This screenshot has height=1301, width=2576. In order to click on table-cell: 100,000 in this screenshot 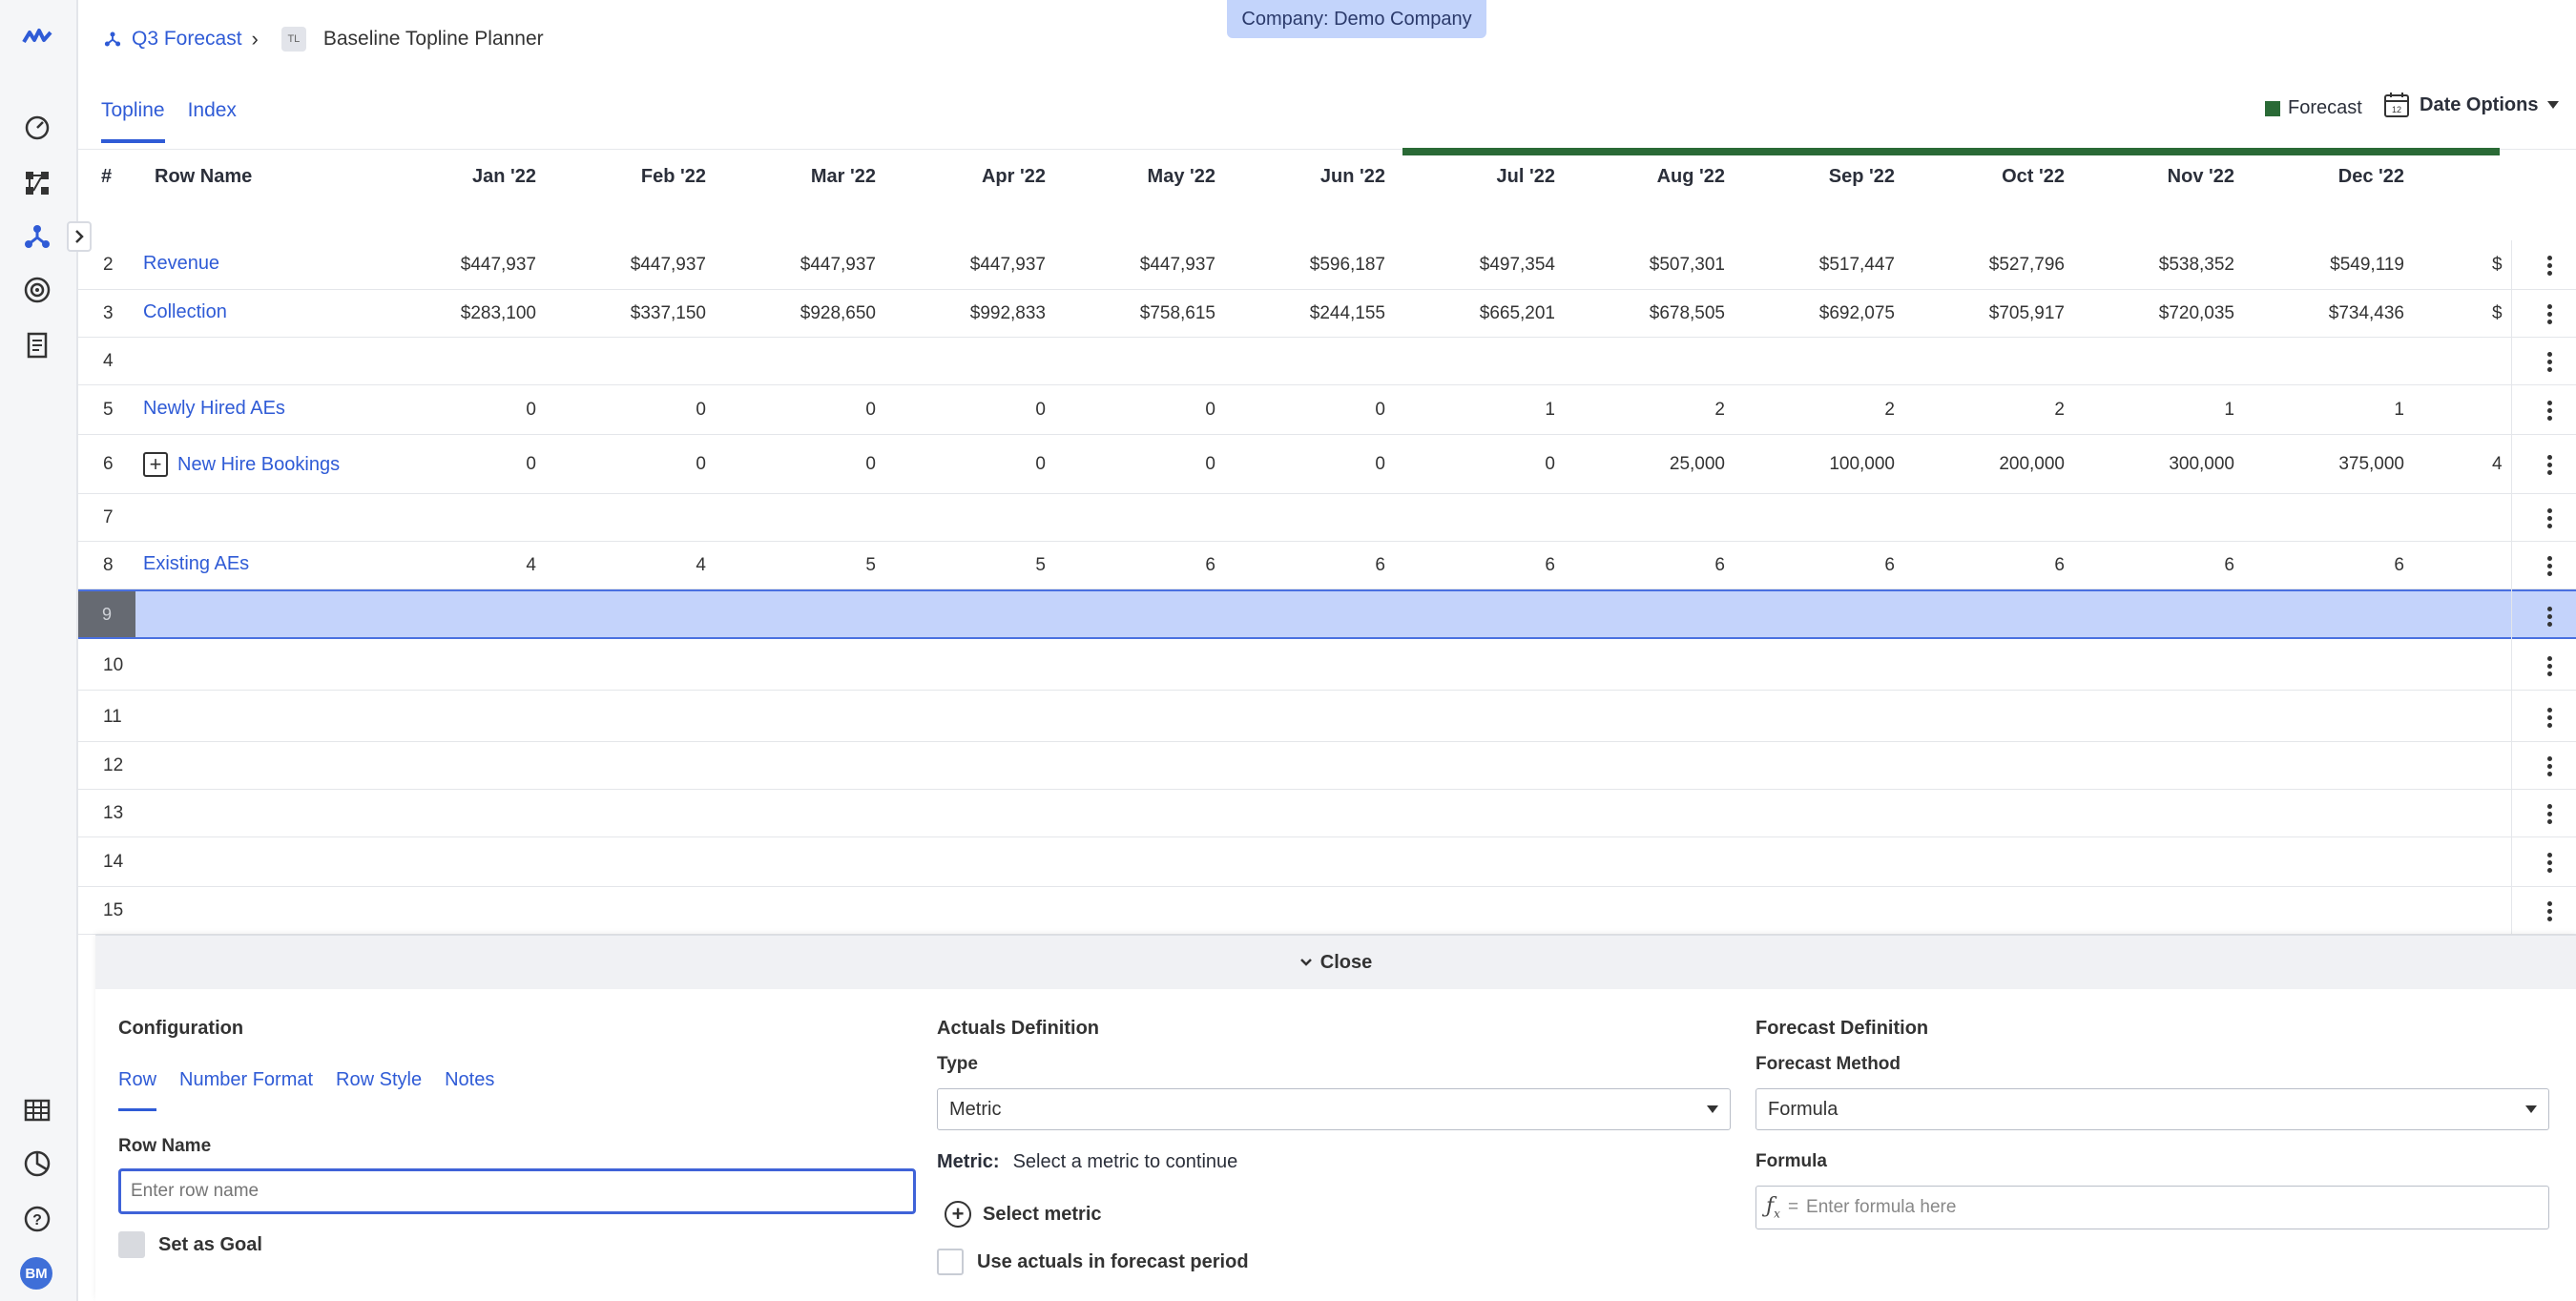, I will do `click(1818, 464)`.